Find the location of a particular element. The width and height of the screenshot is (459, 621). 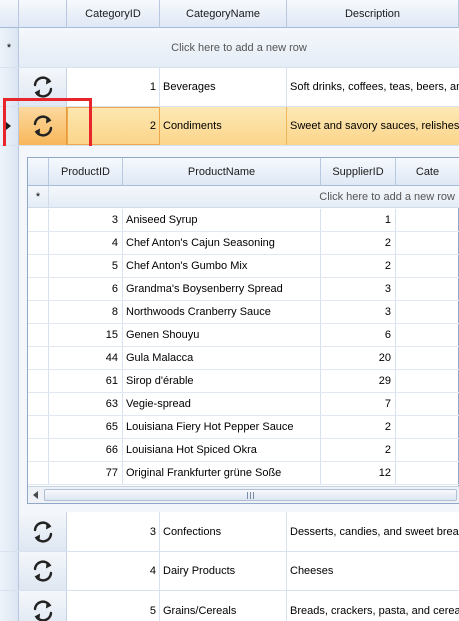

child-table-row: 6 Grandma's Boysenberry Spread 3 is located at coordinates (243, 289).